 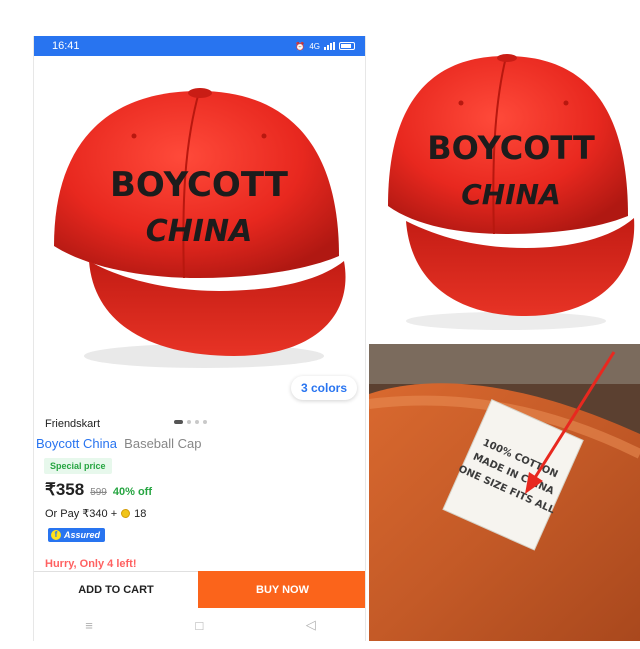 I want to click on assured-icon: f, so click(x=56, y=535).